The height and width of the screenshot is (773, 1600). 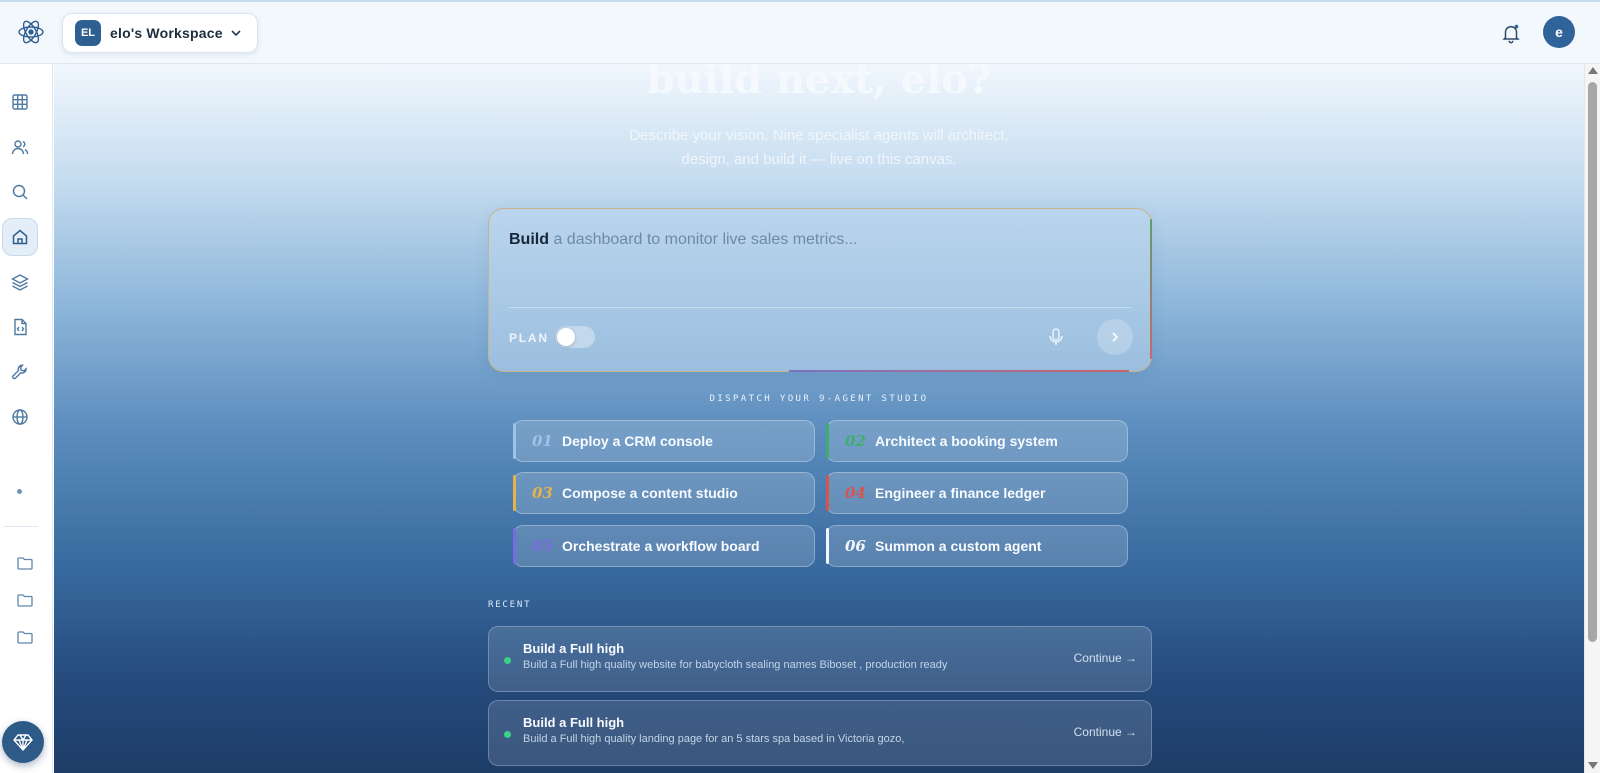 What do you see at coordinates (88, 33) in the screenshot?
I see `workspace-avatar: EL` at bounding box center [88, 33].